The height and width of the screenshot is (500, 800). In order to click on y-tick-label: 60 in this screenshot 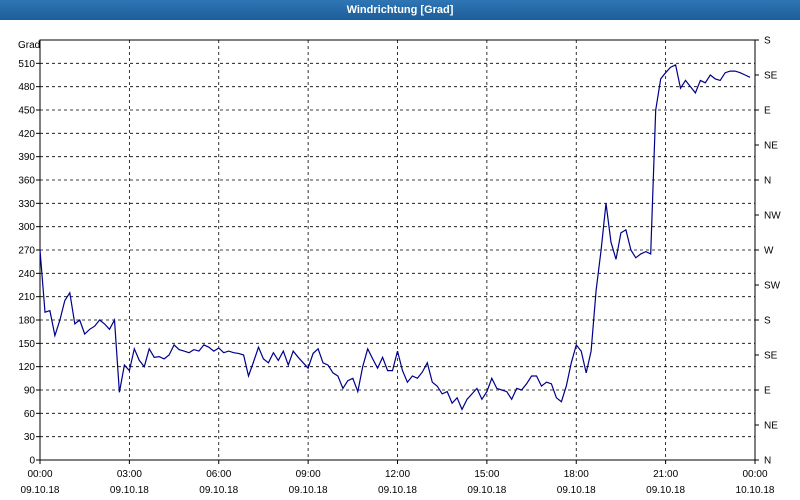, I will do `click(30, 414)`.